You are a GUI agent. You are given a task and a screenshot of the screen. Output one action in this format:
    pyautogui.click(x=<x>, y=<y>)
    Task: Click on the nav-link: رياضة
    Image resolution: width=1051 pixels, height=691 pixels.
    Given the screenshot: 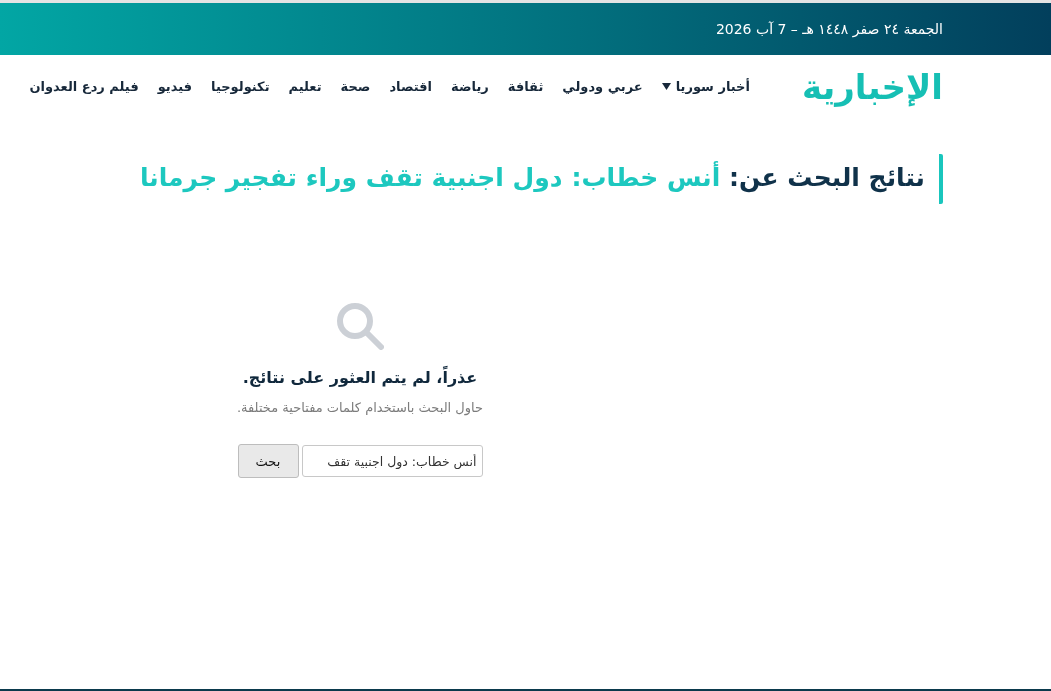 What is the action you would take?
    pyautogui.click(x=470, y=86)
    